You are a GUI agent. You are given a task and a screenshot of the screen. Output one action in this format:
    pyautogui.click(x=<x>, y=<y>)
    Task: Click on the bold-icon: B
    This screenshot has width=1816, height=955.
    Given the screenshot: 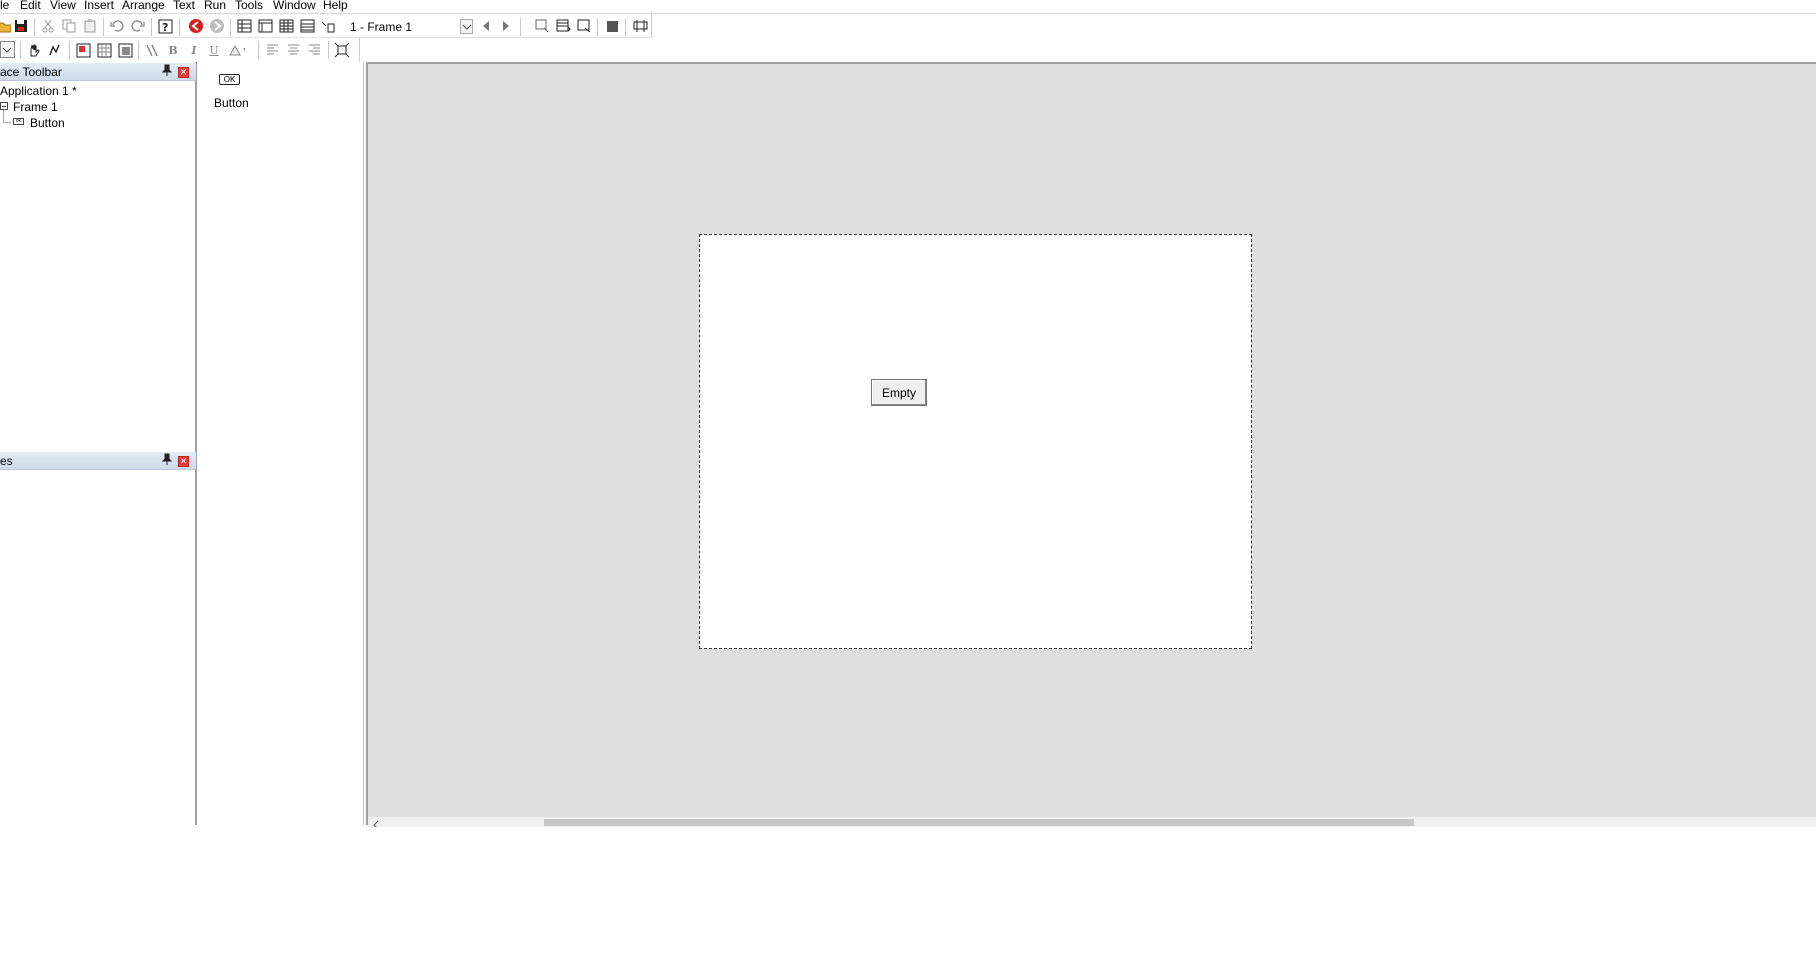 What is the action you would take?
    pyautogui.click(x=173, y=50)
    